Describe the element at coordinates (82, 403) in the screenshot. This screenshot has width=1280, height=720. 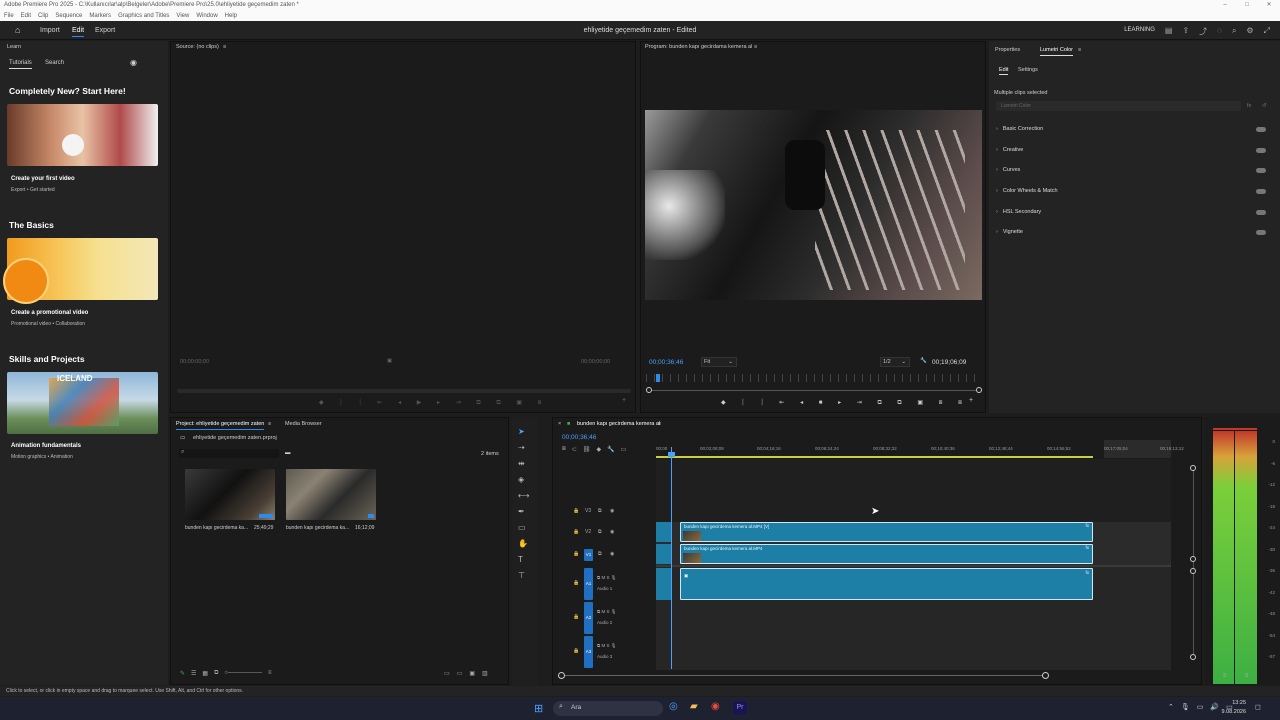
I see `tutorial-thumbnail-animation: ICELAND` at that location.